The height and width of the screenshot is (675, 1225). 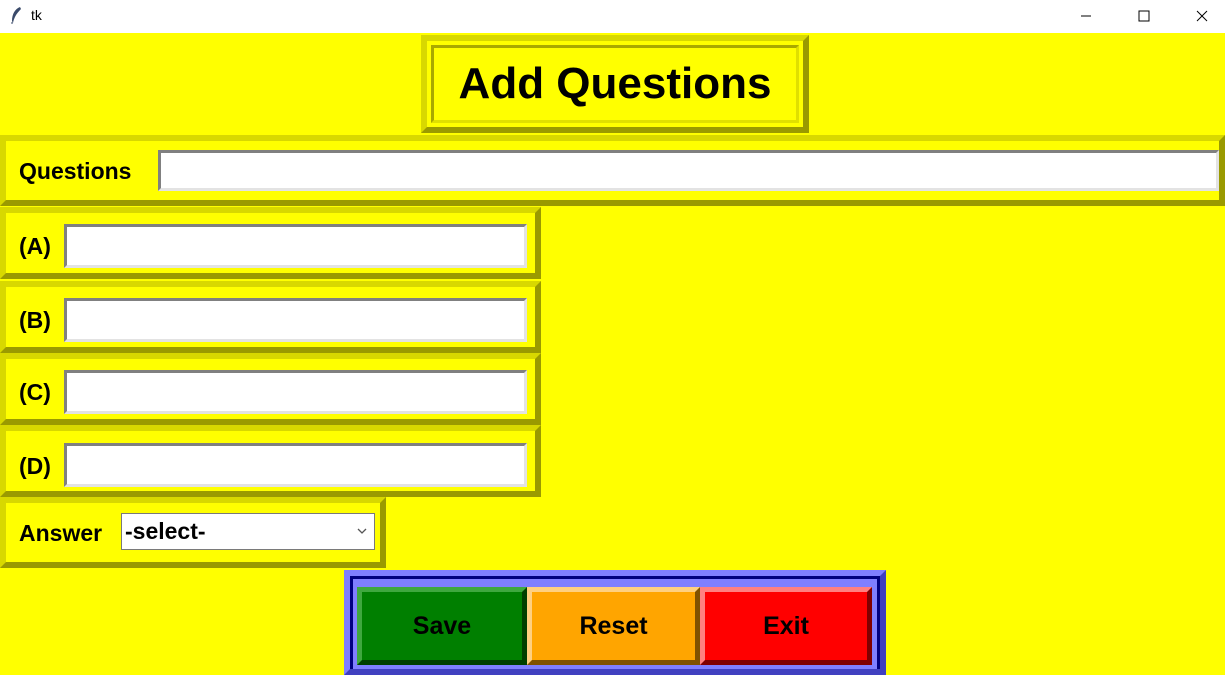 I want to click on option-row-d: (D), so click(x=270, y=461).